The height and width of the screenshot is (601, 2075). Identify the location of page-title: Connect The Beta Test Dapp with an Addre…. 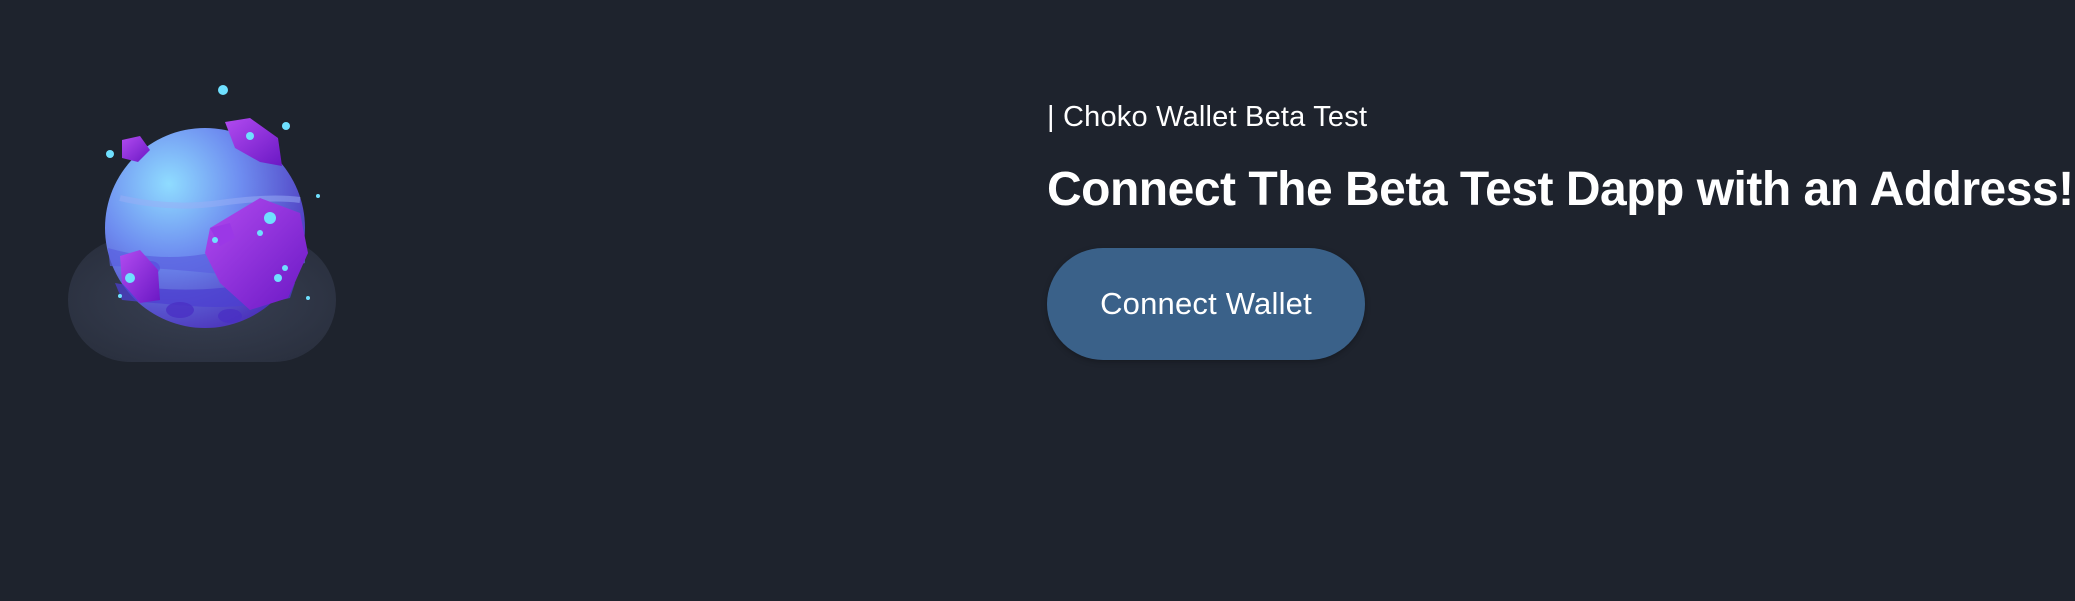
(1560, 189).